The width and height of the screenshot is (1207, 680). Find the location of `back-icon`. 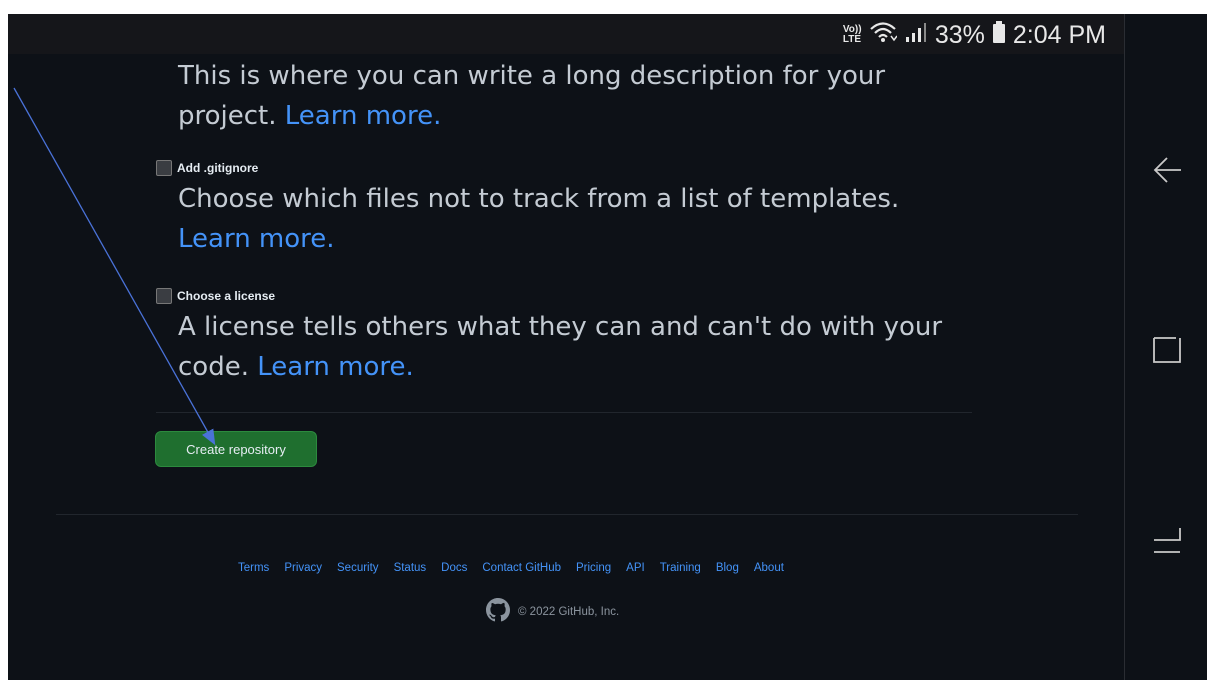

back-icon is located at coordinates (1167, 172).